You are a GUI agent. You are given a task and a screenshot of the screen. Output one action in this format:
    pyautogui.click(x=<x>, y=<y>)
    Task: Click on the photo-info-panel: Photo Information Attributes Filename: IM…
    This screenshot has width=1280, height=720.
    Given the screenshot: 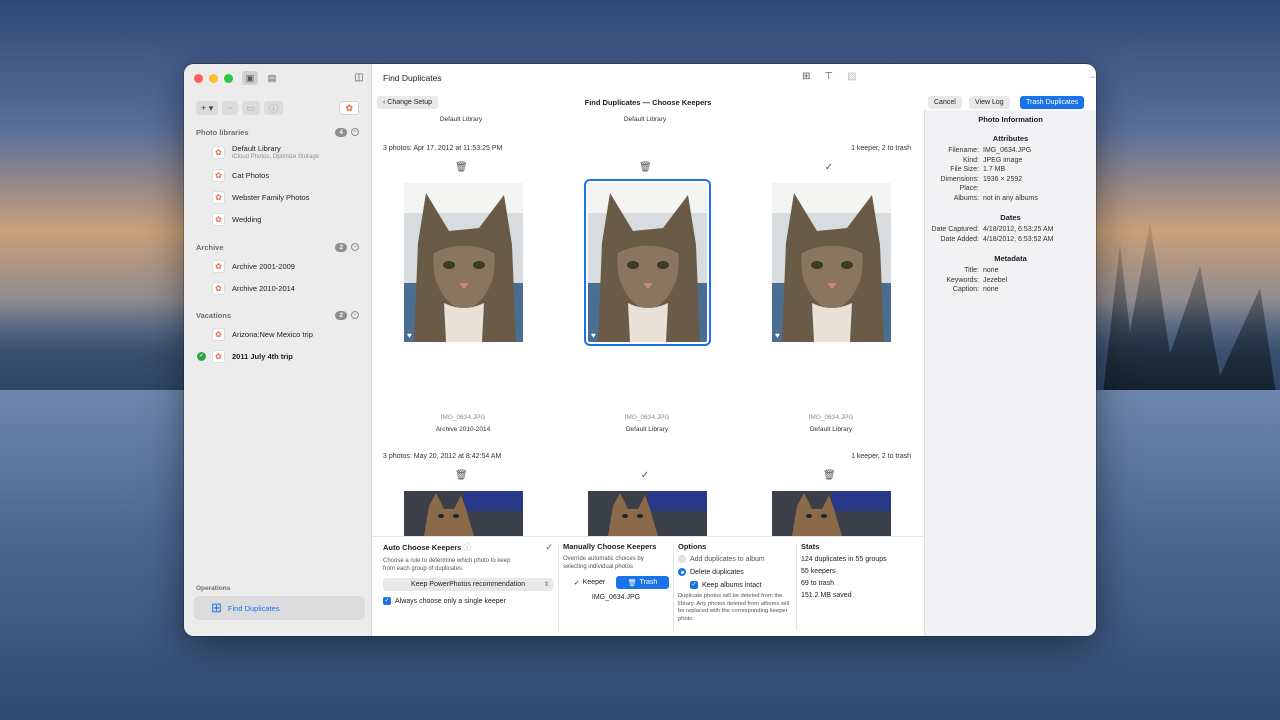 What is the action you would take?
    pyautogui.click(x=1010, y=373)
    